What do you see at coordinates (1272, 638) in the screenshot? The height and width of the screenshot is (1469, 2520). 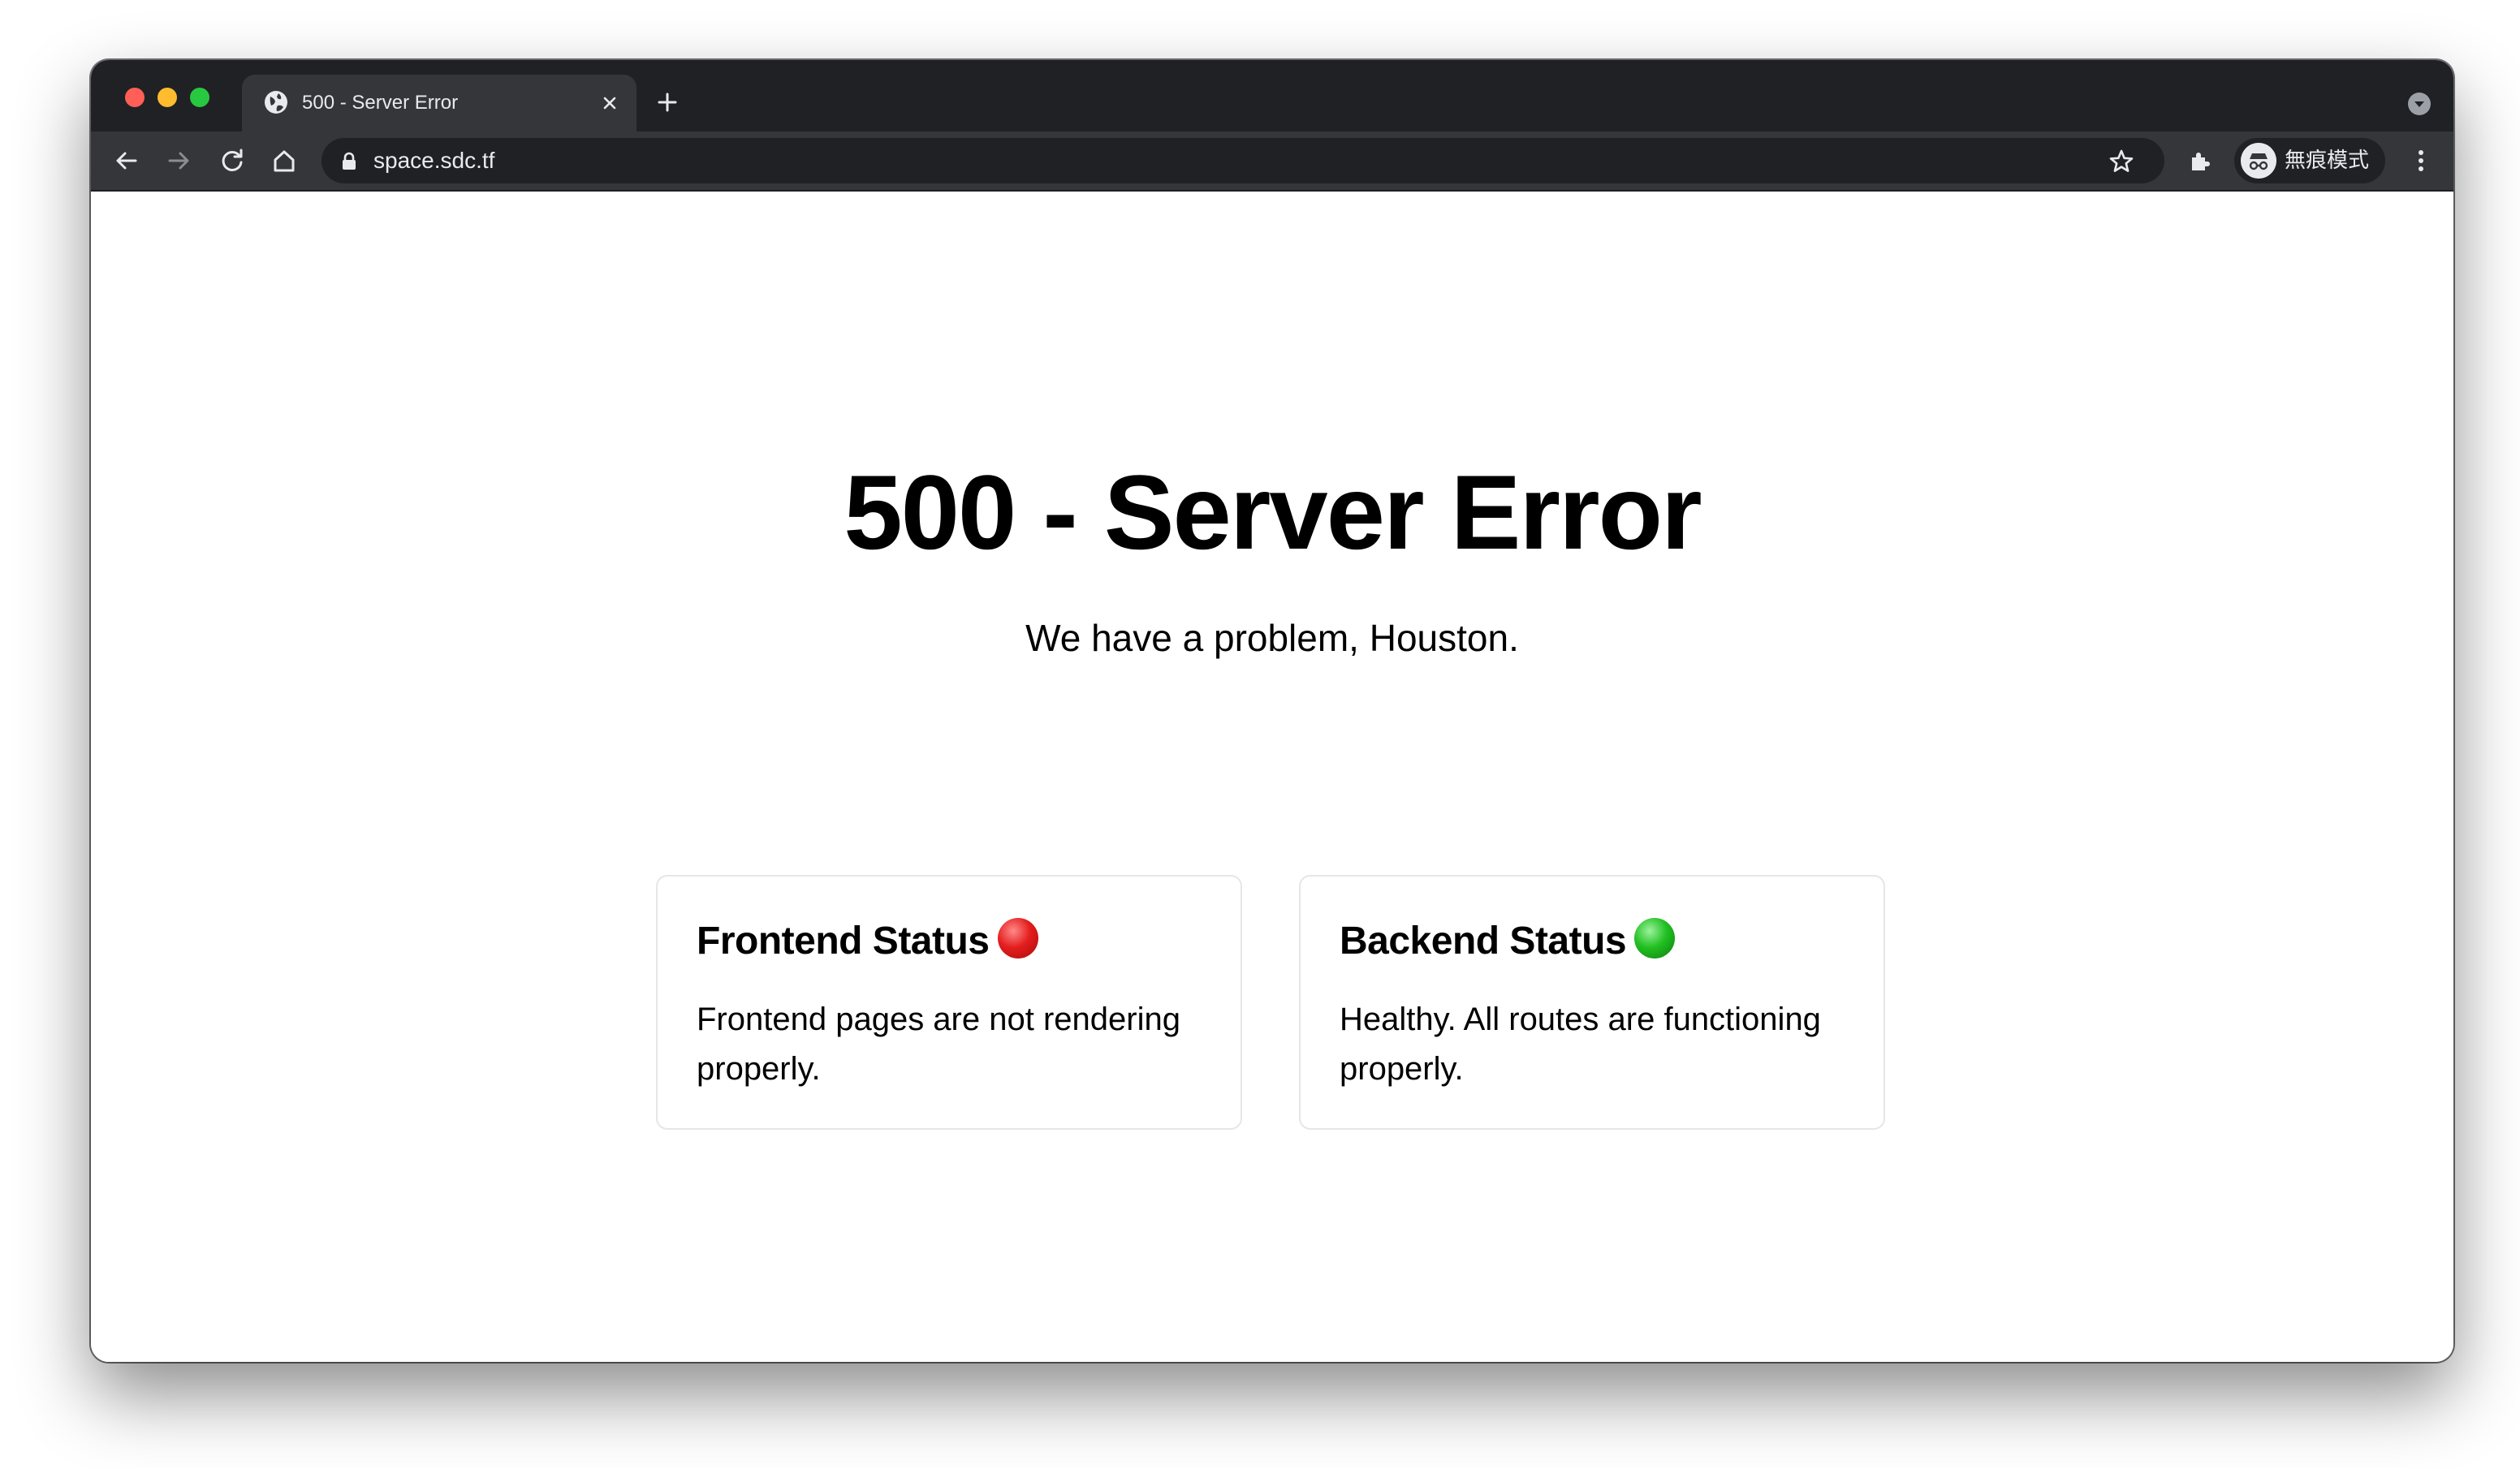 I see `page-subtitle: We have a problem, Houston.` at bounding box center [1272, 638].